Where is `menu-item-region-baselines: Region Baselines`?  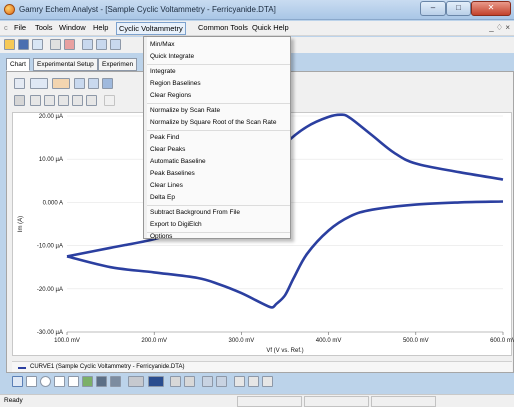
menu-item-region-baselines: Region Baselines is located at coordinates (218, 84).